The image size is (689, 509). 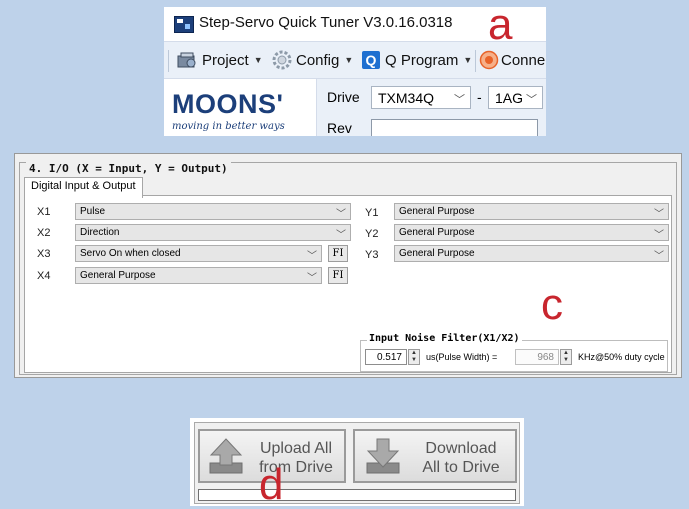 What do you see at coordinates (226, 456) in the screenshot?
I see `upload-arrow-icon` at bounding box center [226, 456].